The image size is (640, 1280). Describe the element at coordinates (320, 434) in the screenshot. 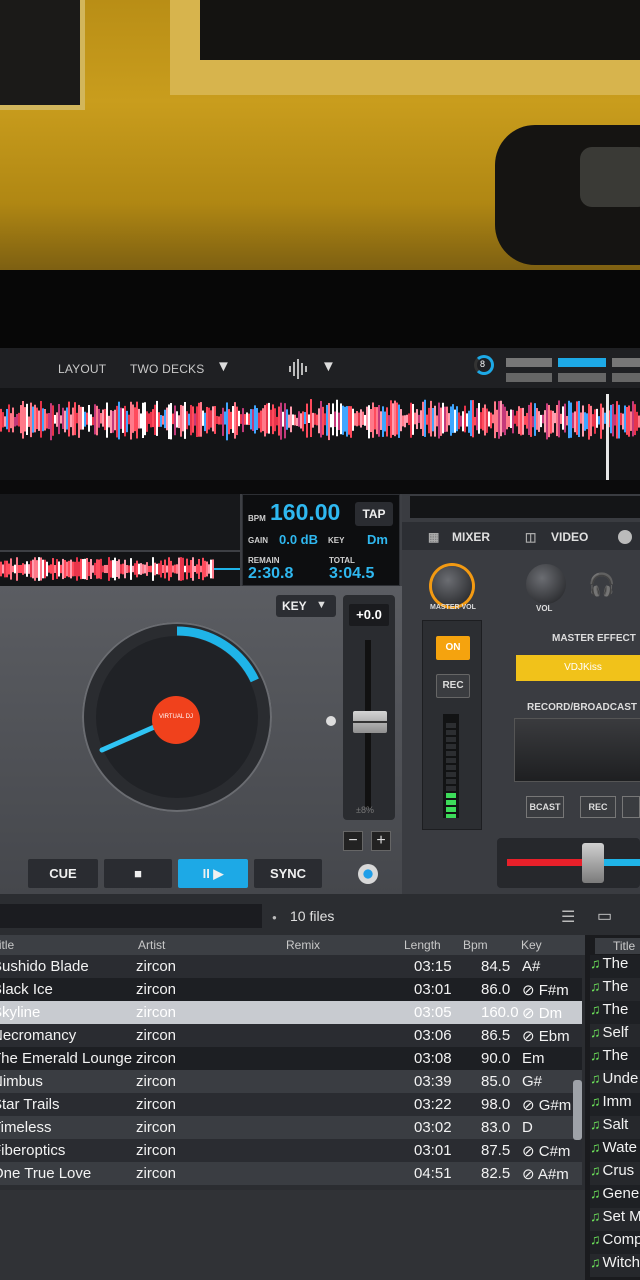

I see `overview-waveform` at that location.